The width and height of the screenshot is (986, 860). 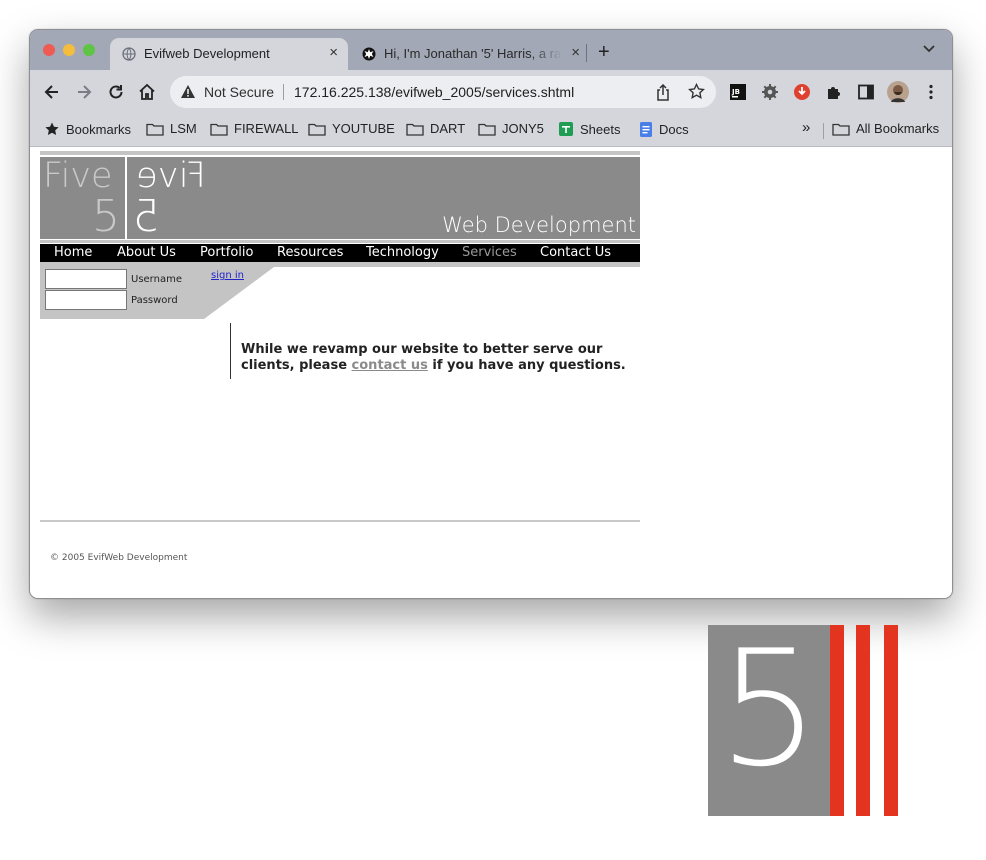 I want to click on bookmark-label: Bookmarks, so click(x=99, y=129).